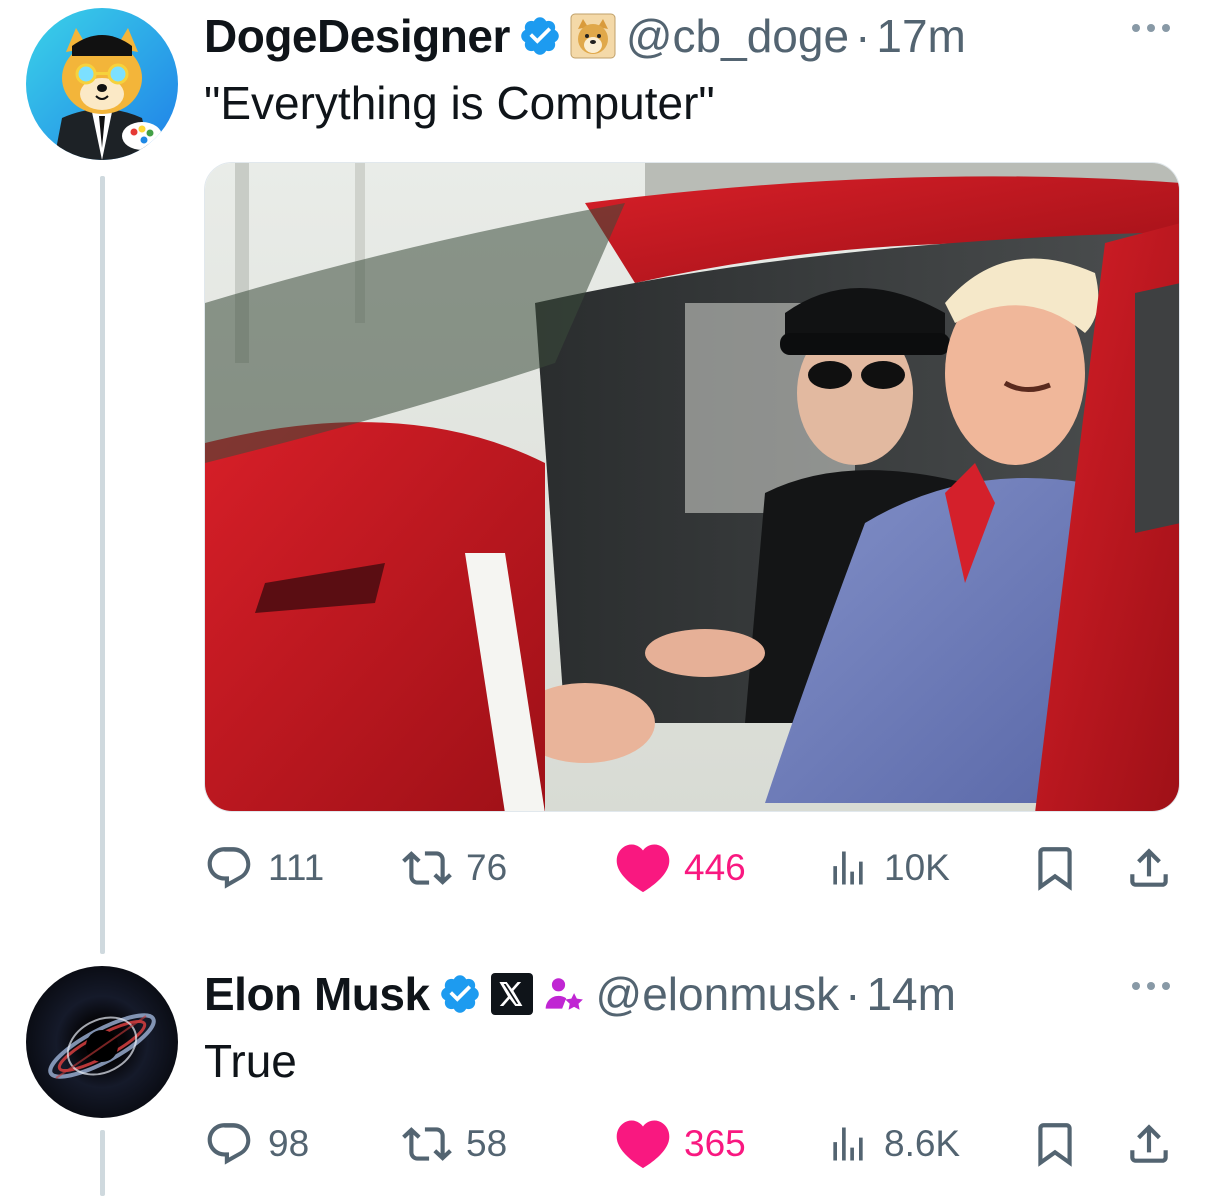 This screenshot has height=1196, width=1206. What do you see at coordinates (737, 36) in the screenshot?
I see `user-handle: @cb_doge` at bounding box center [737, 36].